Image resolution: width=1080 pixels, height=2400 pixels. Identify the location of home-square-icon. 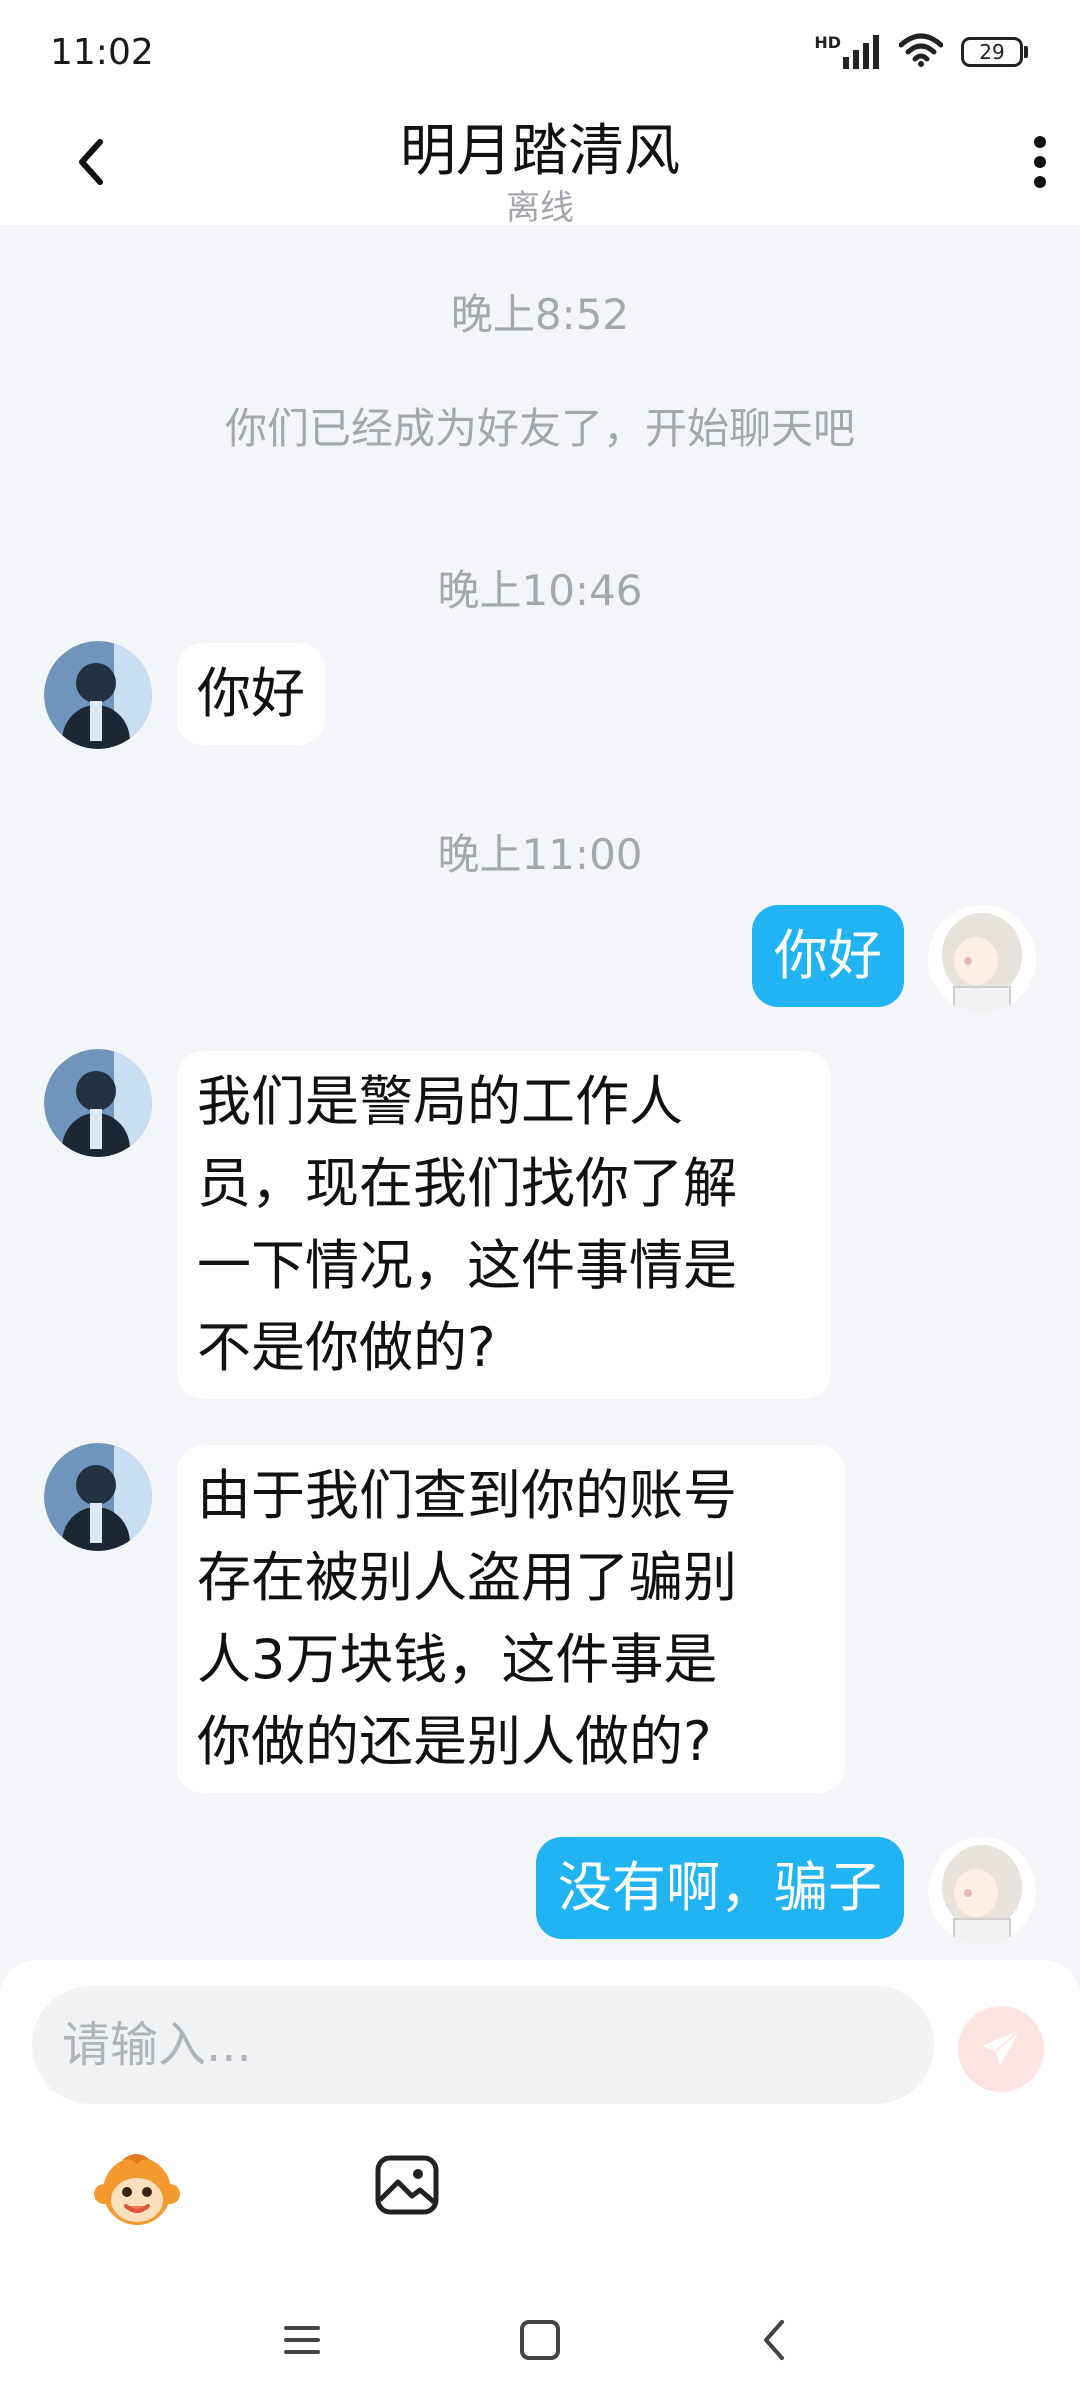
(540, 2340).